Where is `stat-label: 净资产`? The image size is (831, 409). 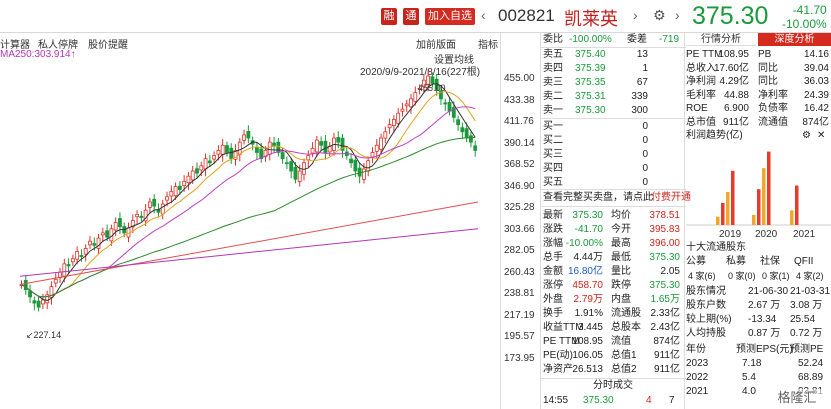
stat-label: 净资产 is located at coordinates (558, 369).